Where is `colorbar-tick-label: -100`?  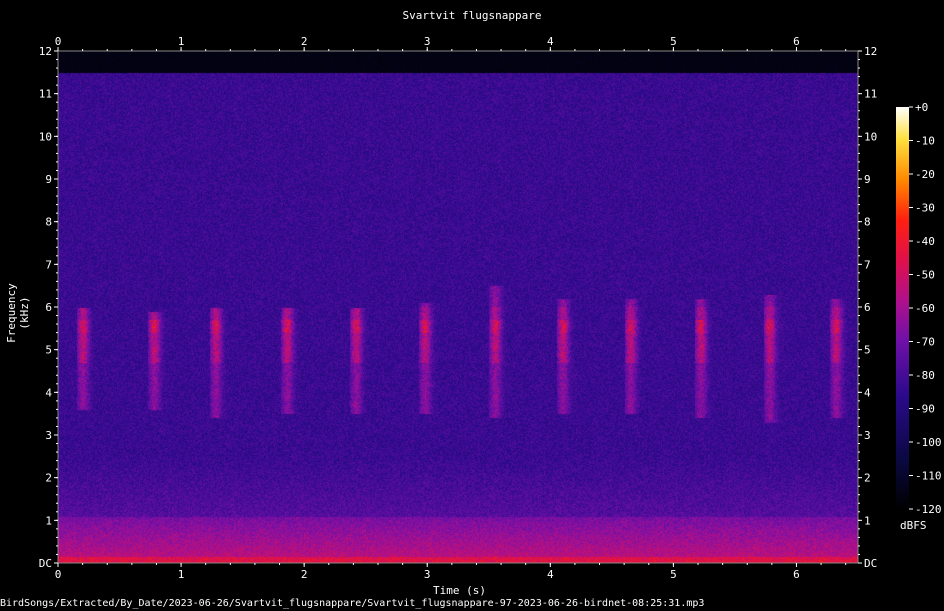
colorbar-tick-label: -100 is located at coordinates (928, 442).